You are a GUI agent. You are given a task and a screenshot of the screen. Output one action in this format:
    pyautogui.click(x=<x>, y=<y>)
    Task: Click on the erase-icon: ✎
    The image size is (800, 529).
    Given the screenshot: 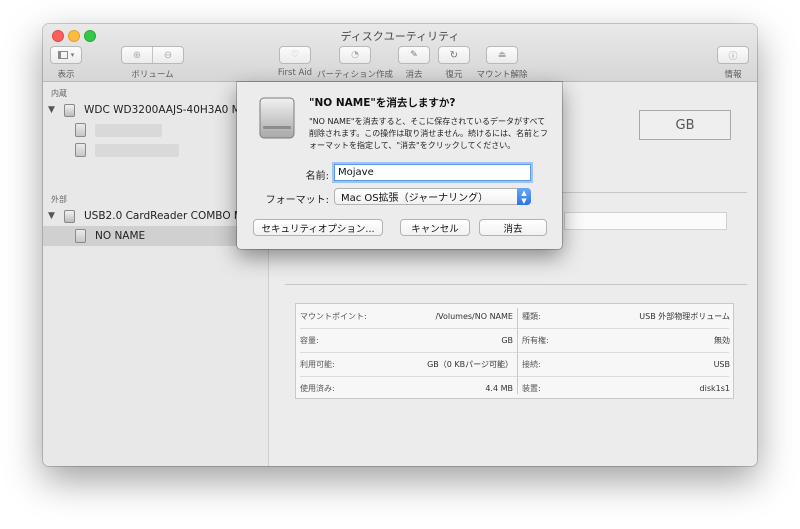 What is the action you would take?
    pyautogui.click(x=414, y=55)
    